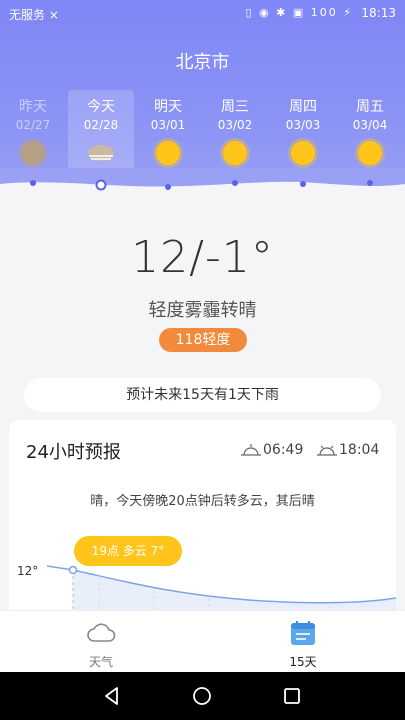 The image size is (405, 720). What do you see at coordinates (101, 153) in the screenshot?
I see `haze-cloud-icon` at bounding box center [101, 153].